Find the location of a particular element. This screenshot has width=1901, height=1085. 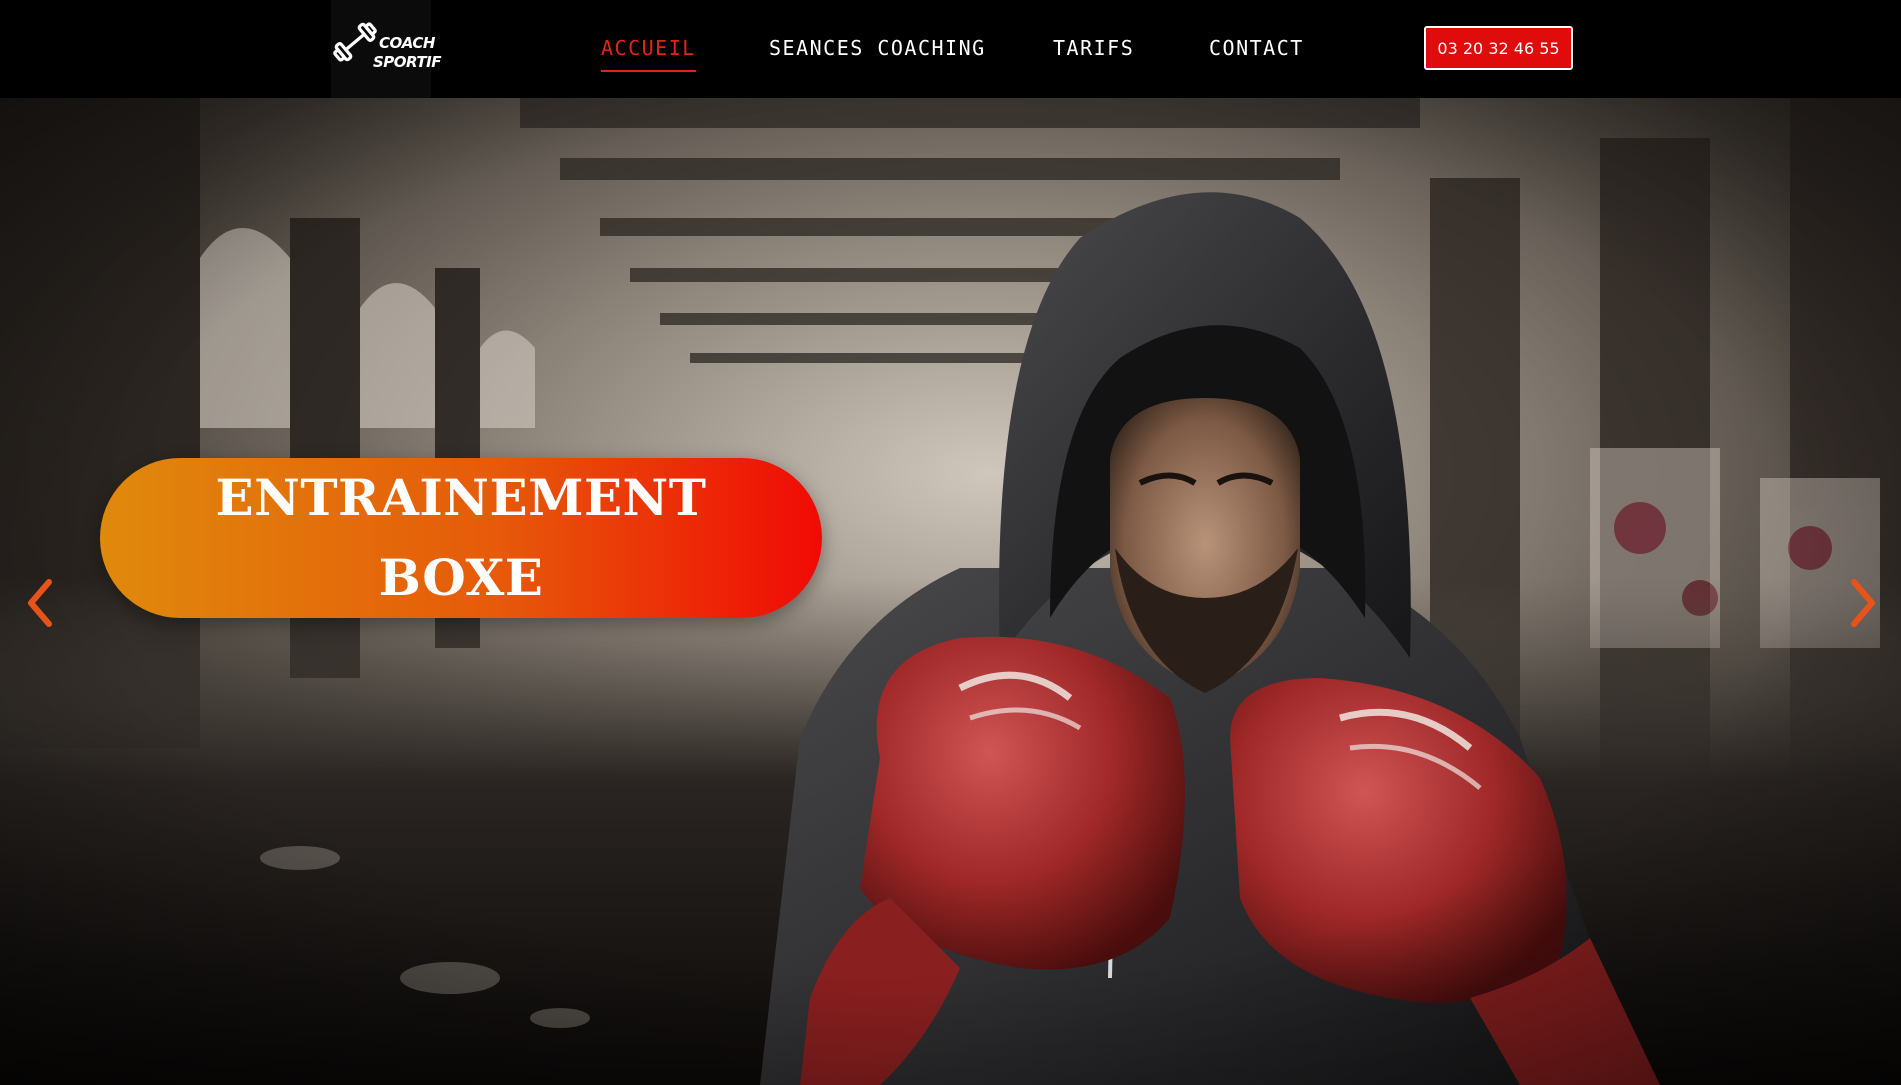

slider-prev-button is located at coordinates (40, 603).